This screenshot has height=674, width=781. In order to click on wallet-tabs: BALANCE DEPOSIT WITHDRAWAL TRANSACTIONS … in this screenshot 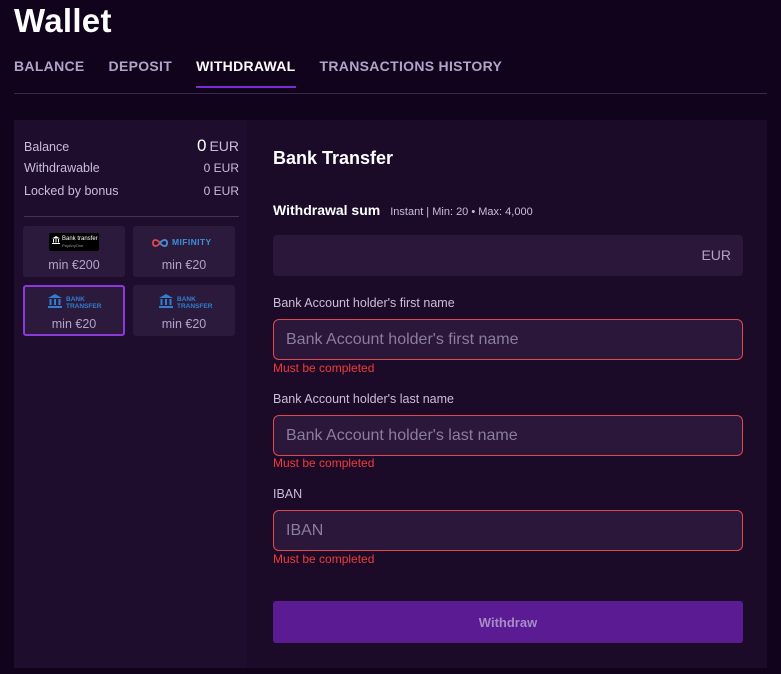, I will do `click(270, 73)`.